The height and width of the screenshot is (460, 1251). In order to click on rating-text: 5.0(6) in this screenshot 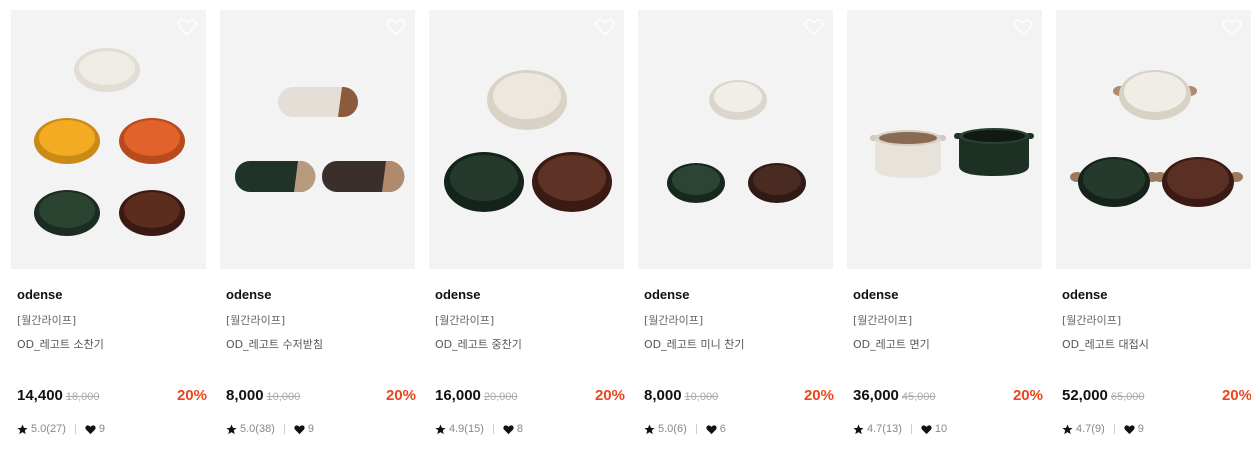, I will do `click(672, 429)`.